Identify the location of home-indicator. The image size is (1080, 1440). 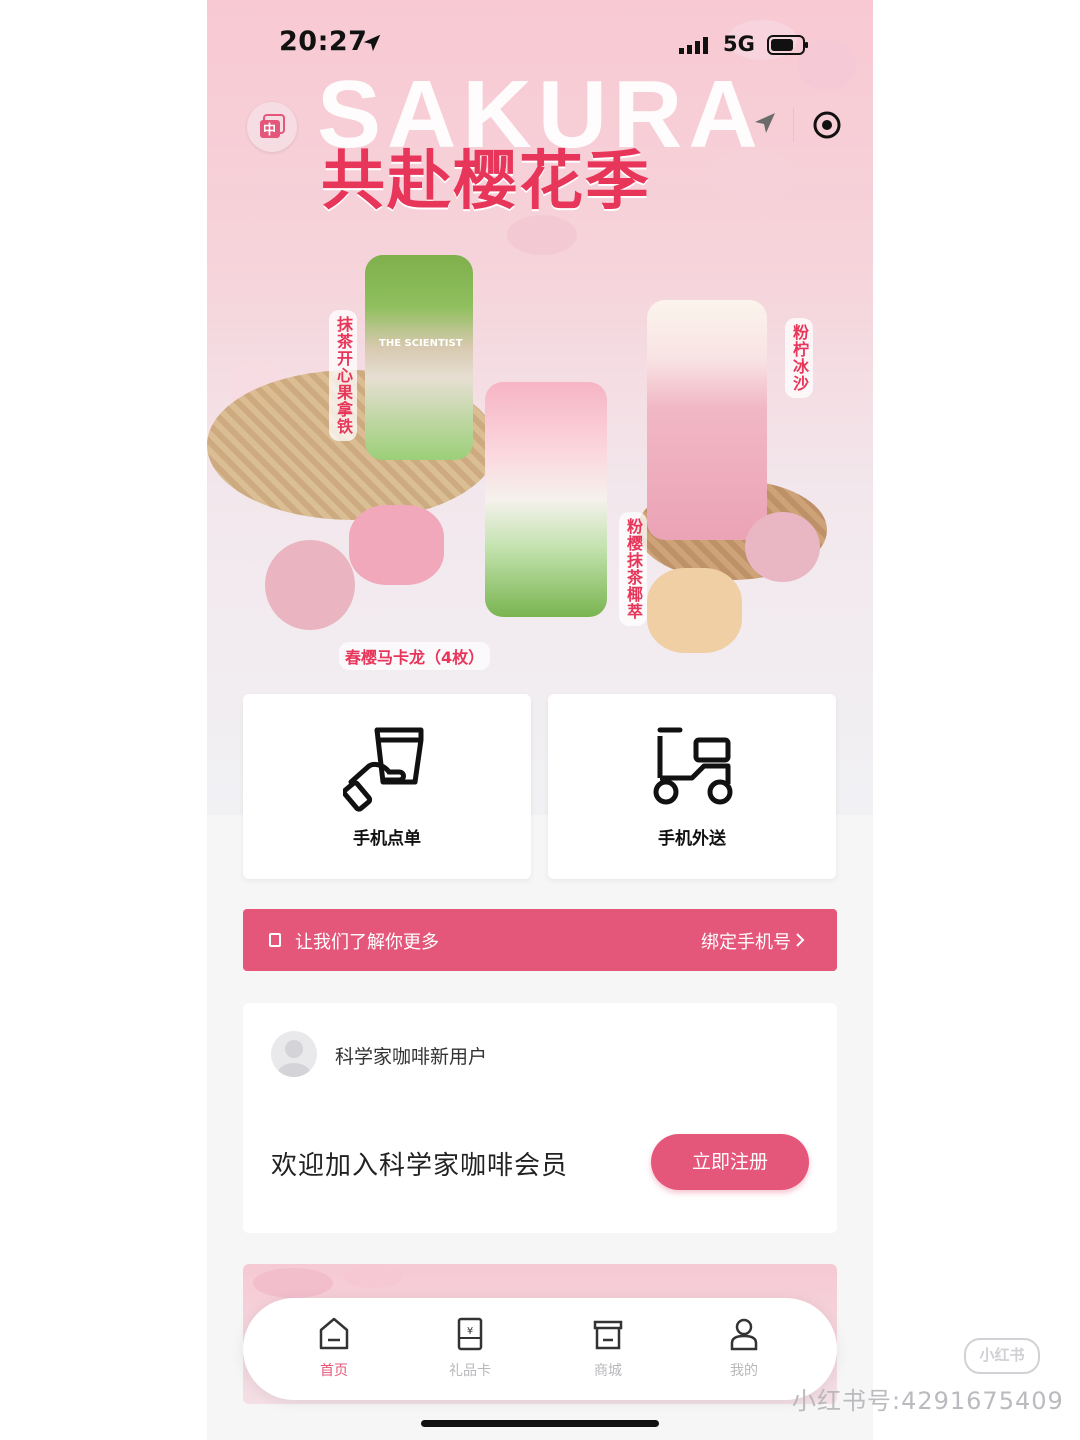
(540, 1423).